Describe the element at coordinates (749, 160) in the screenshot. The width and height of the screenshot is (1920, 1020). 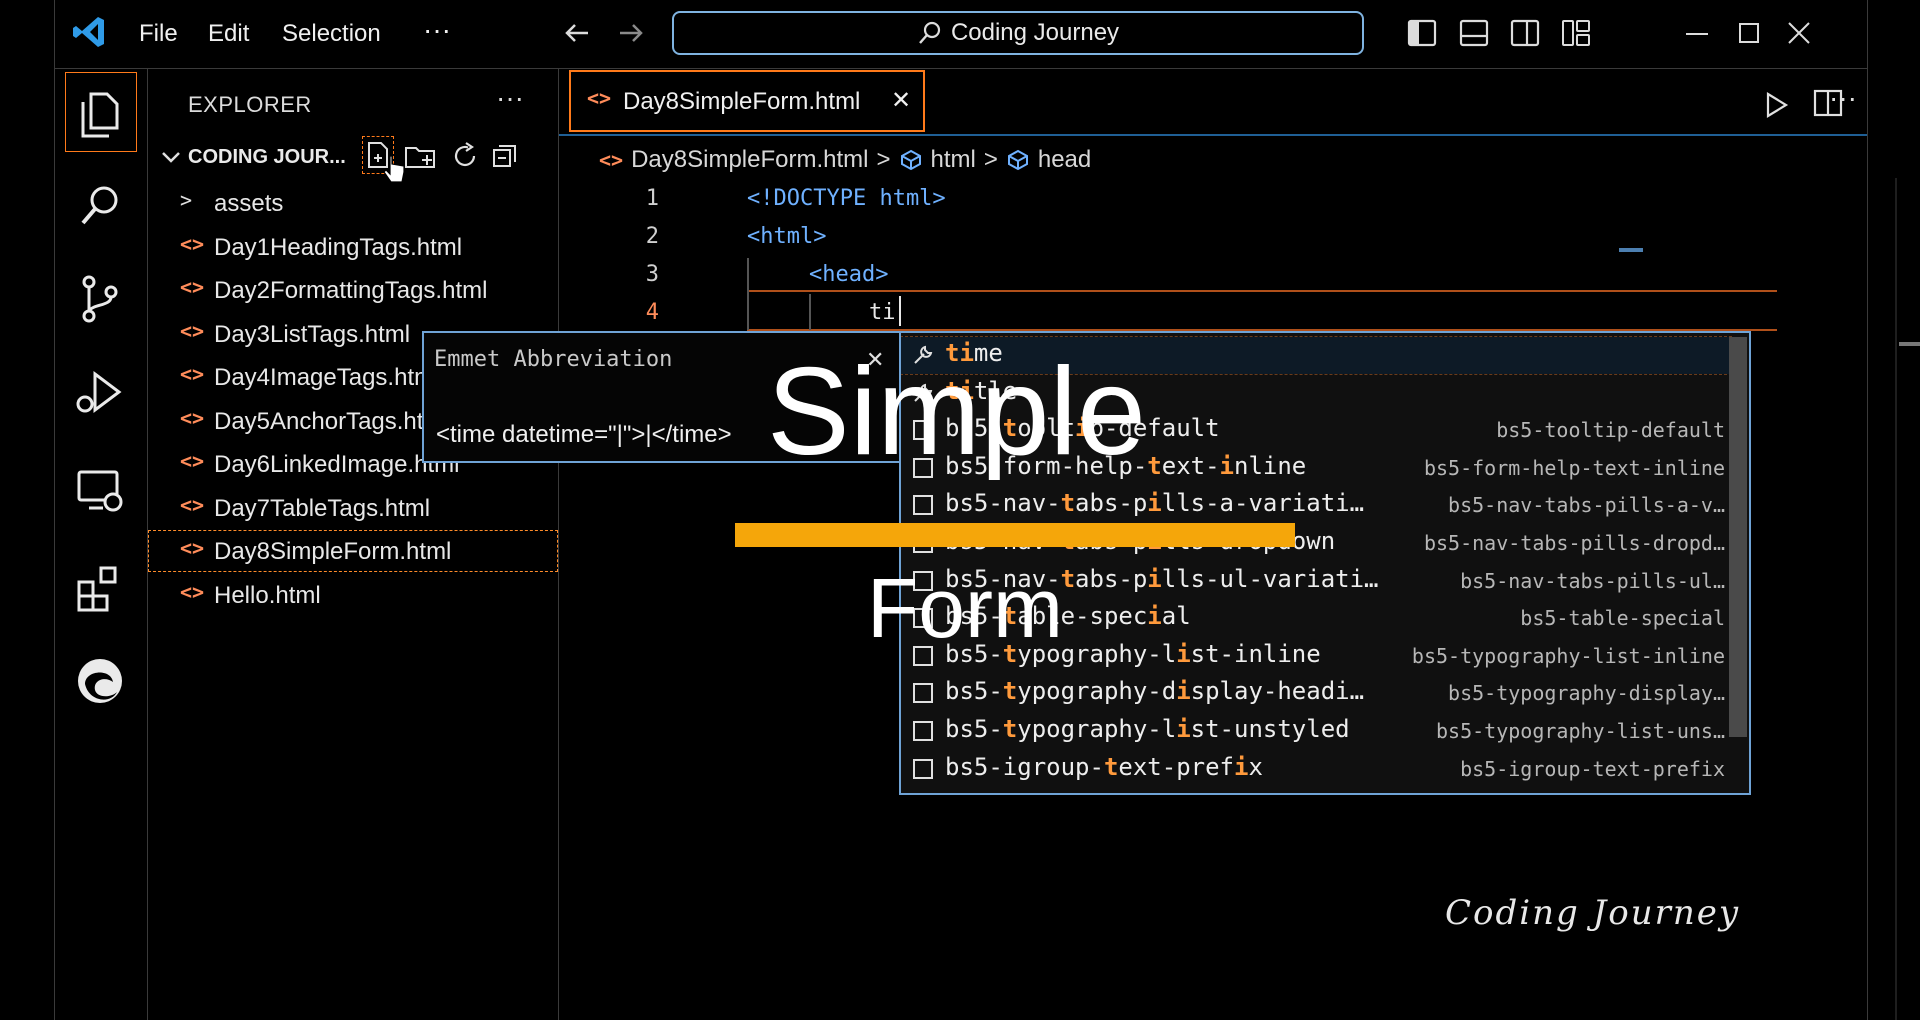
I see `breadcrumb-file: Day8SimpleForm.html` at that location.